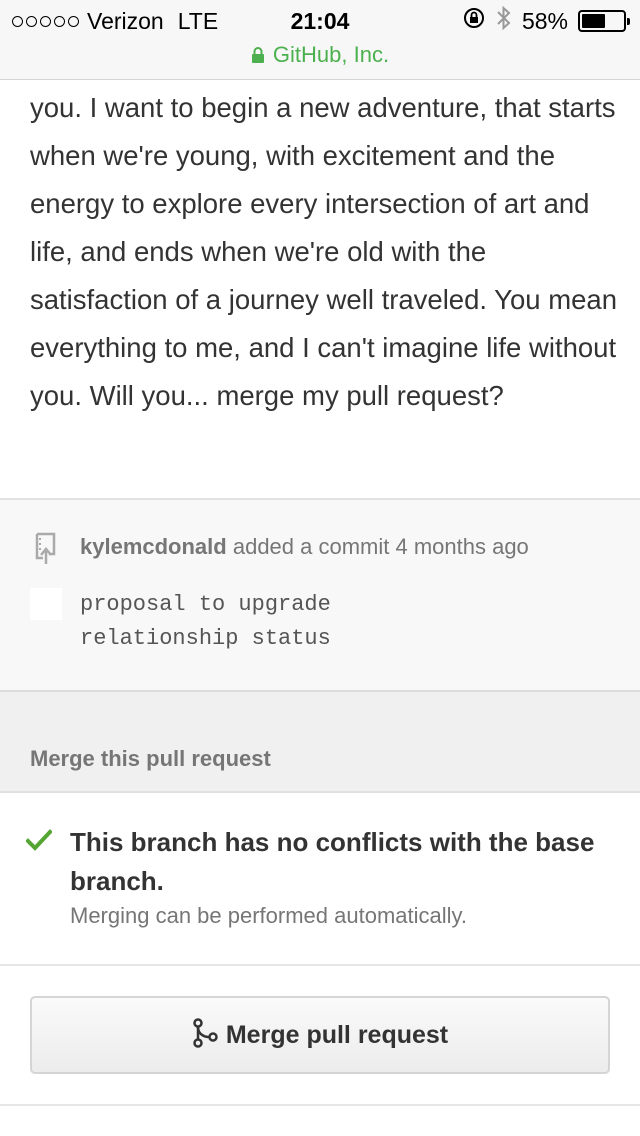 The image size is (640, 1136). I want to click on repo-push-icon, so click(48, 551).